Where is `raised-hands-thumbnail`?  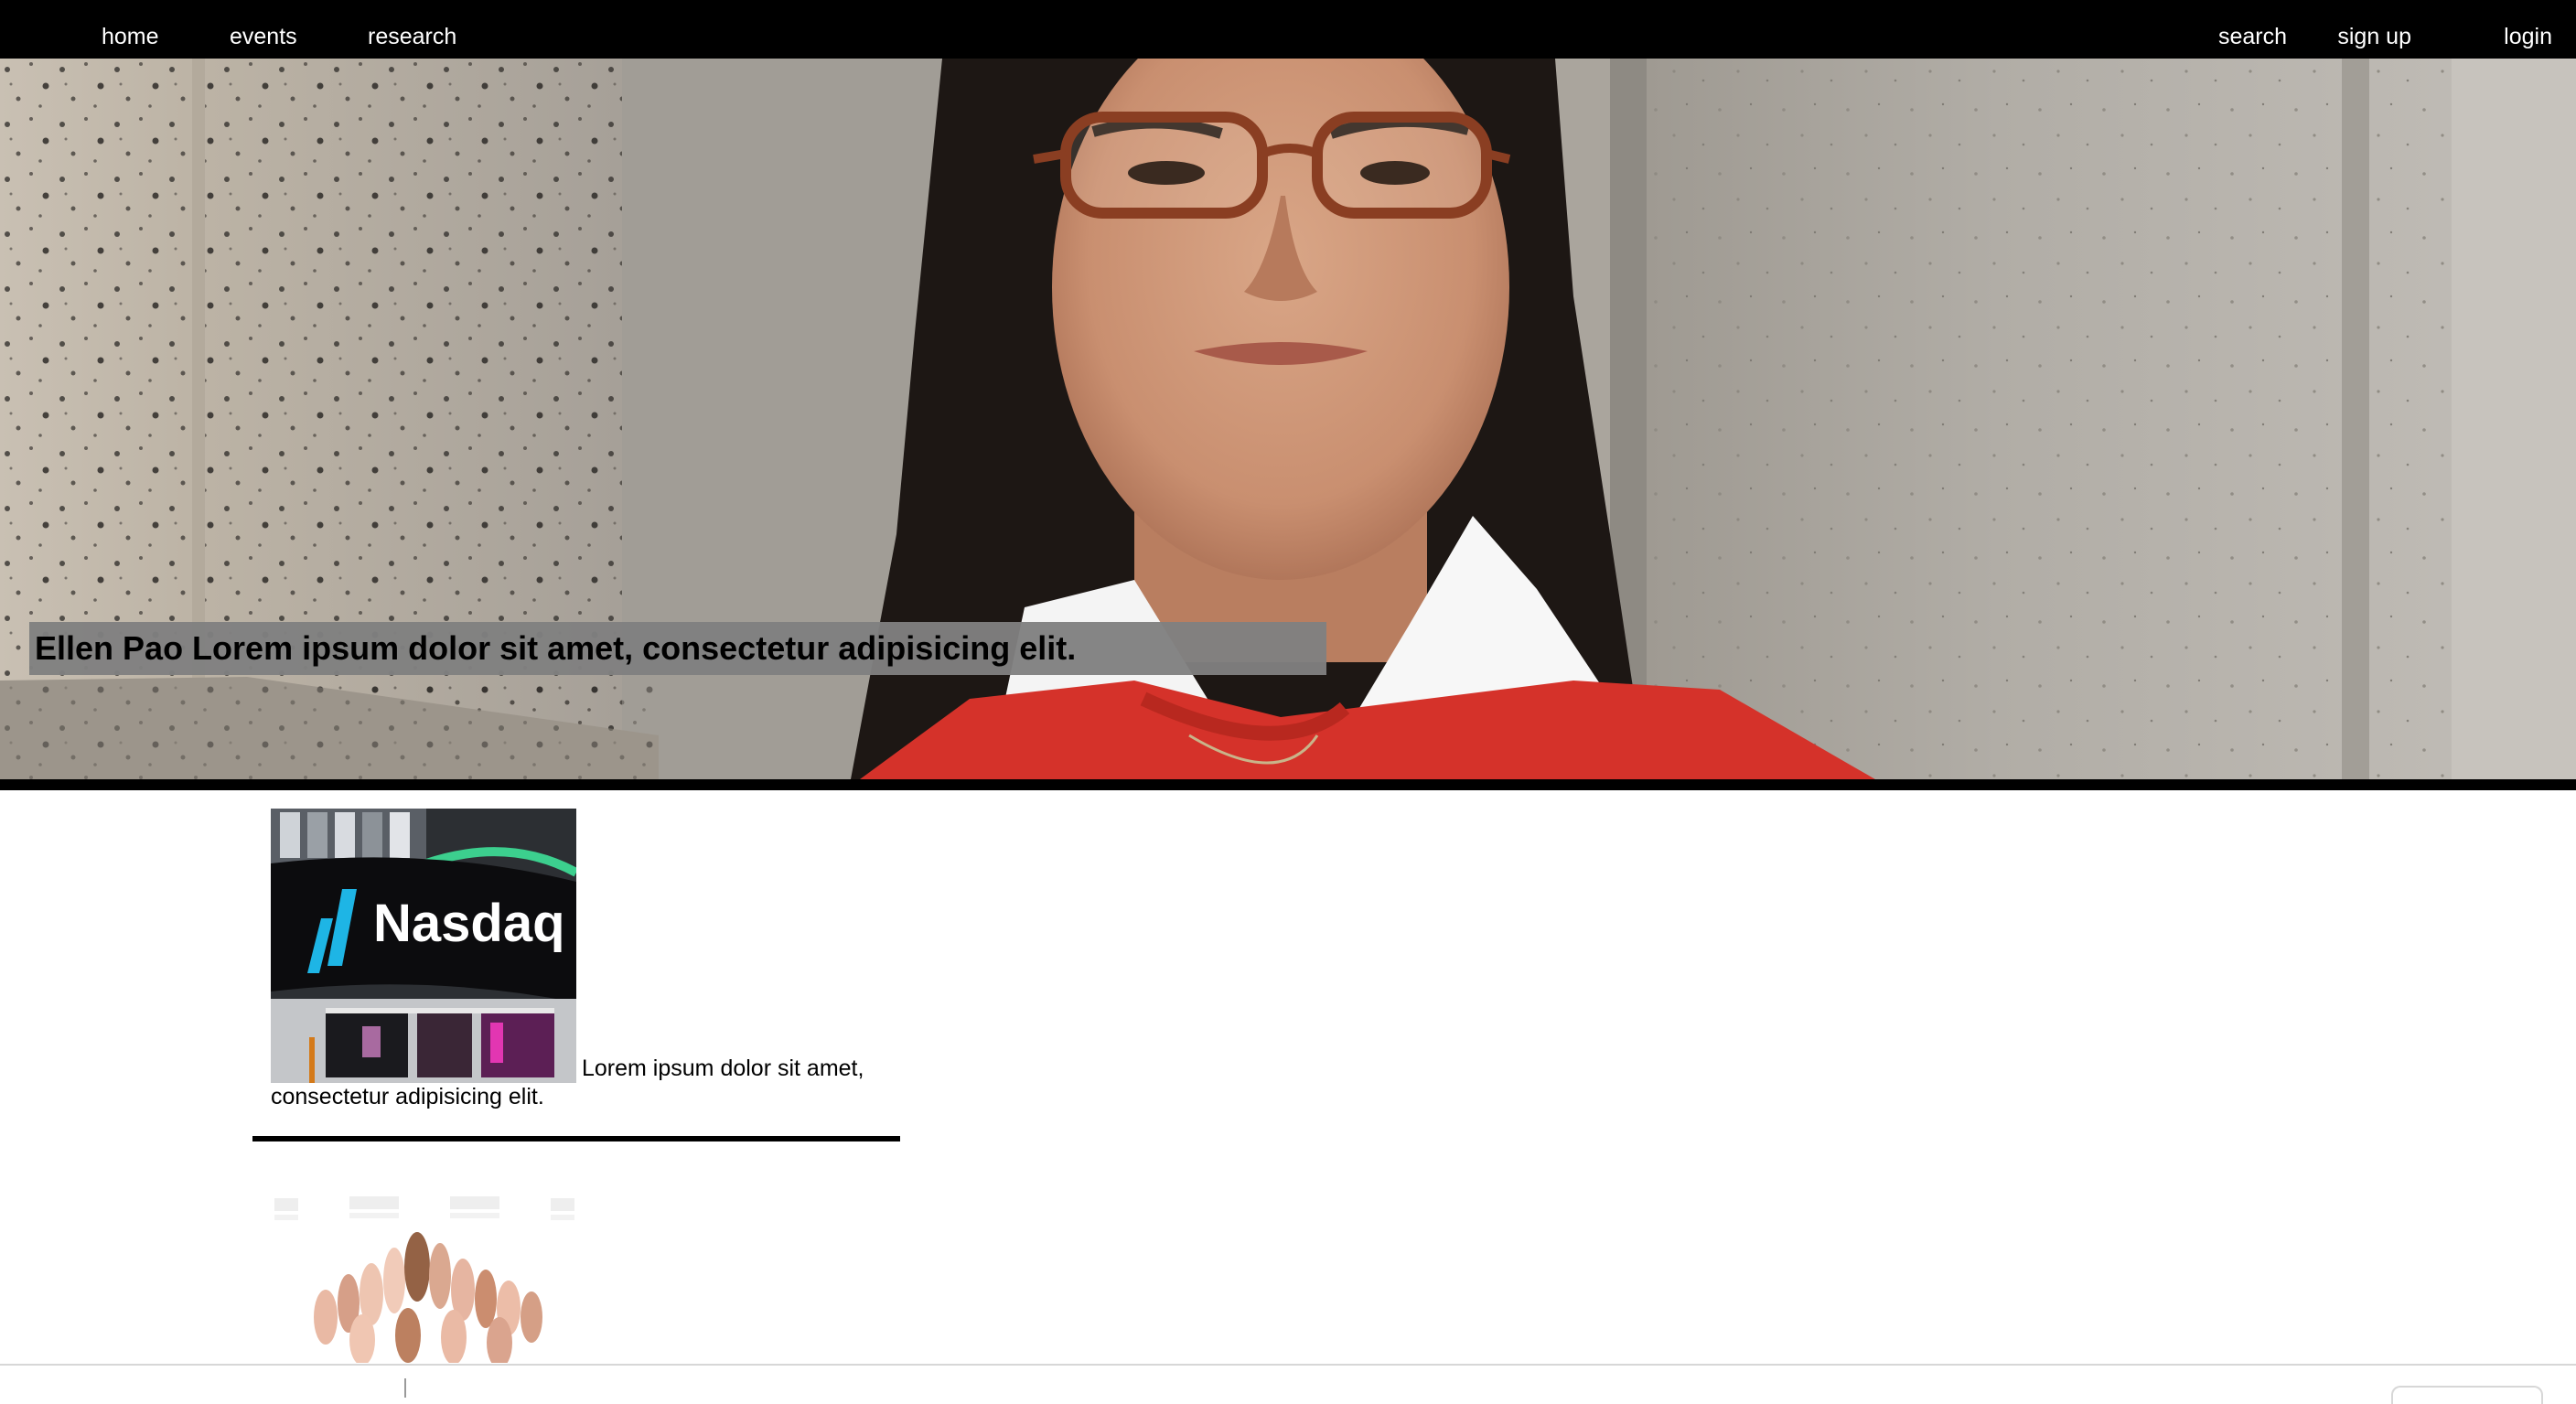 raised-hands-thumbnail is located at coordinates (423, 1271).